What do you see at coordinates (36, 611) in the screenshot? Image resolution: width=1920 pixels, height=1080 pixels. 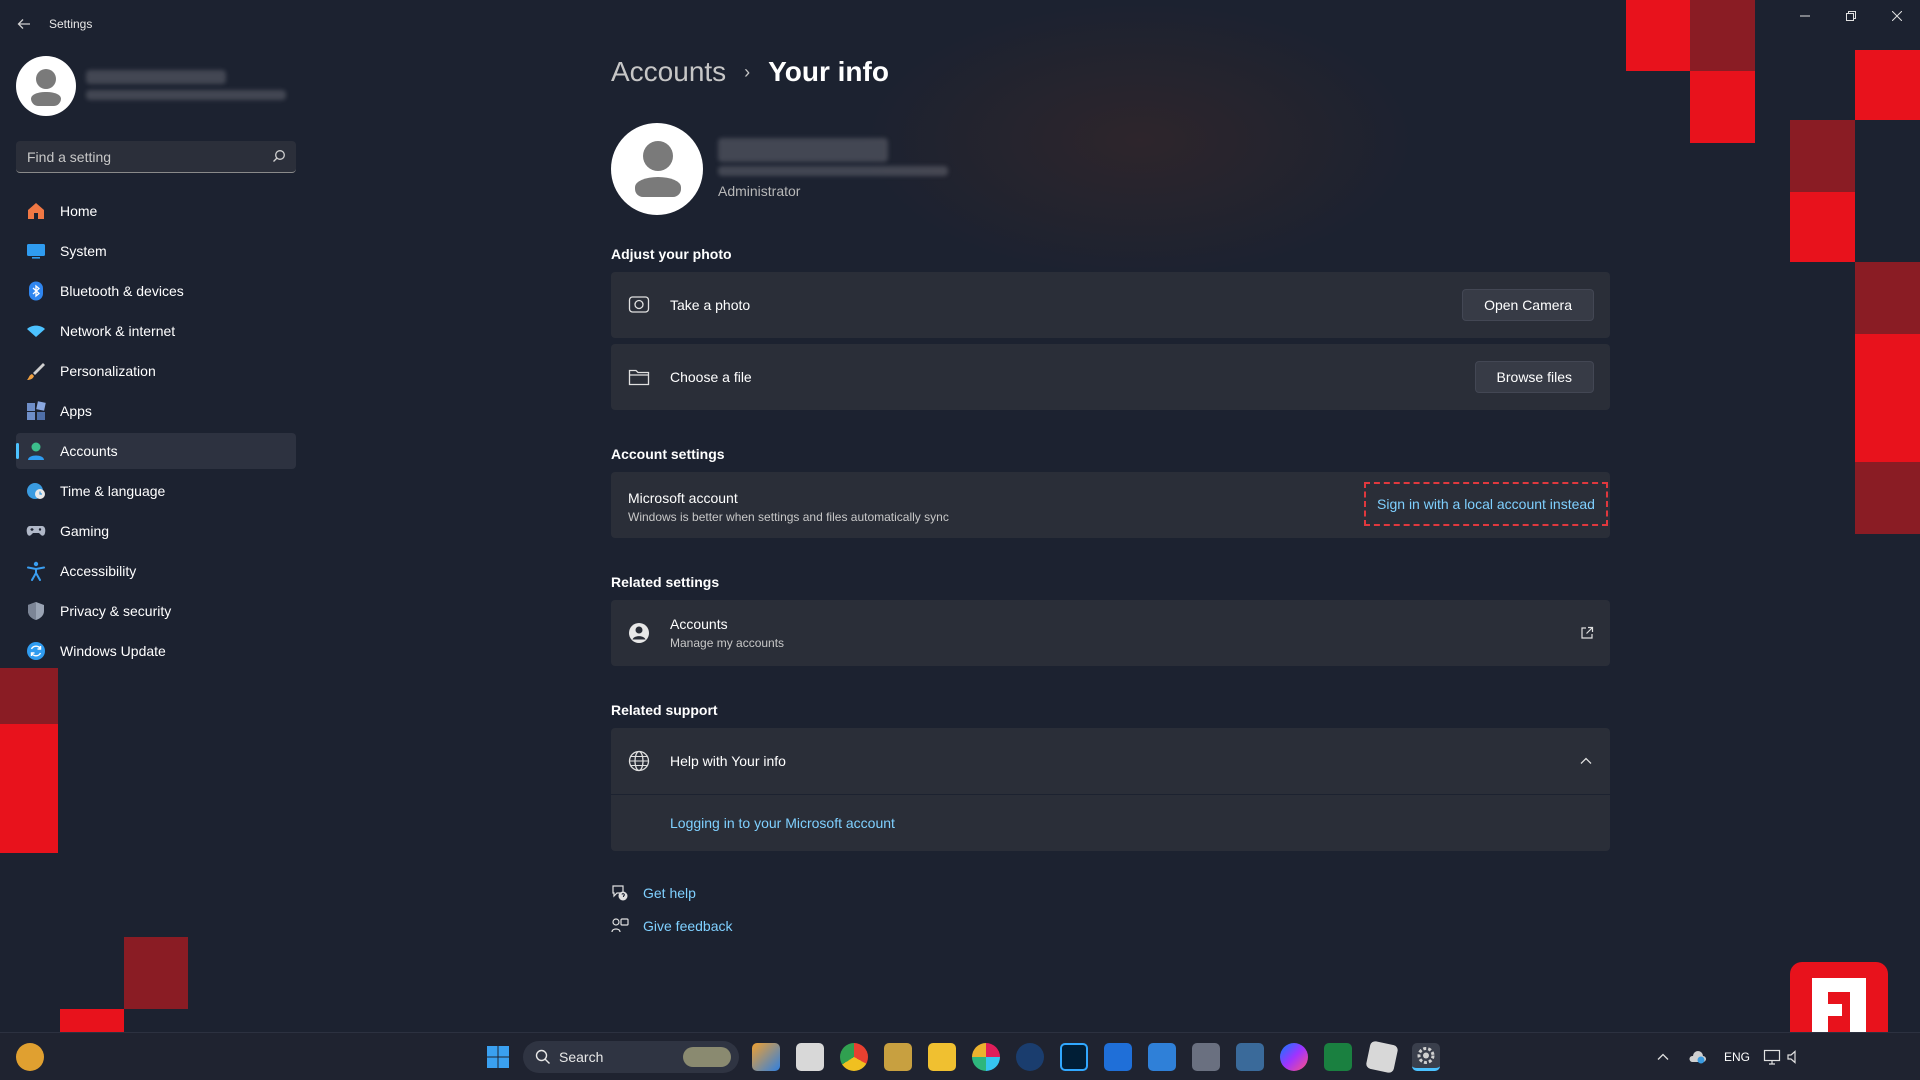 I see `shield-icon` at bounding box center [36, 611].